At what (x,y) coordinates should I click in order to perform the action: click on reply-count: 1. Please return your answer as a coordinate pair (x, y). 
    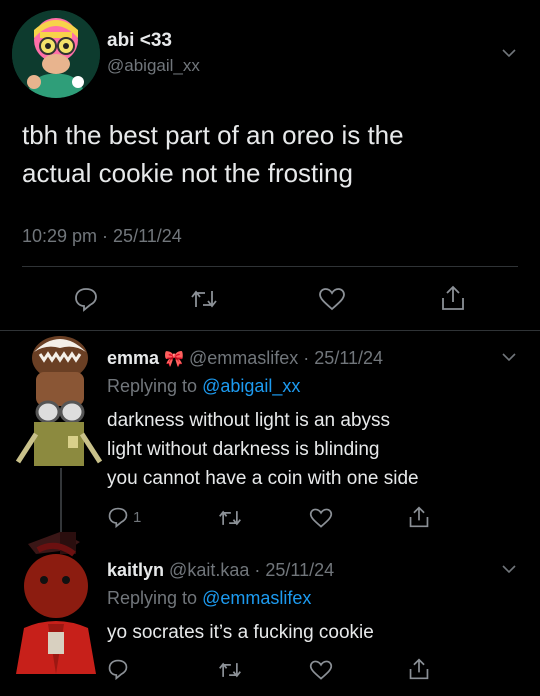
    Looking at the image, I should click on (137, 517).